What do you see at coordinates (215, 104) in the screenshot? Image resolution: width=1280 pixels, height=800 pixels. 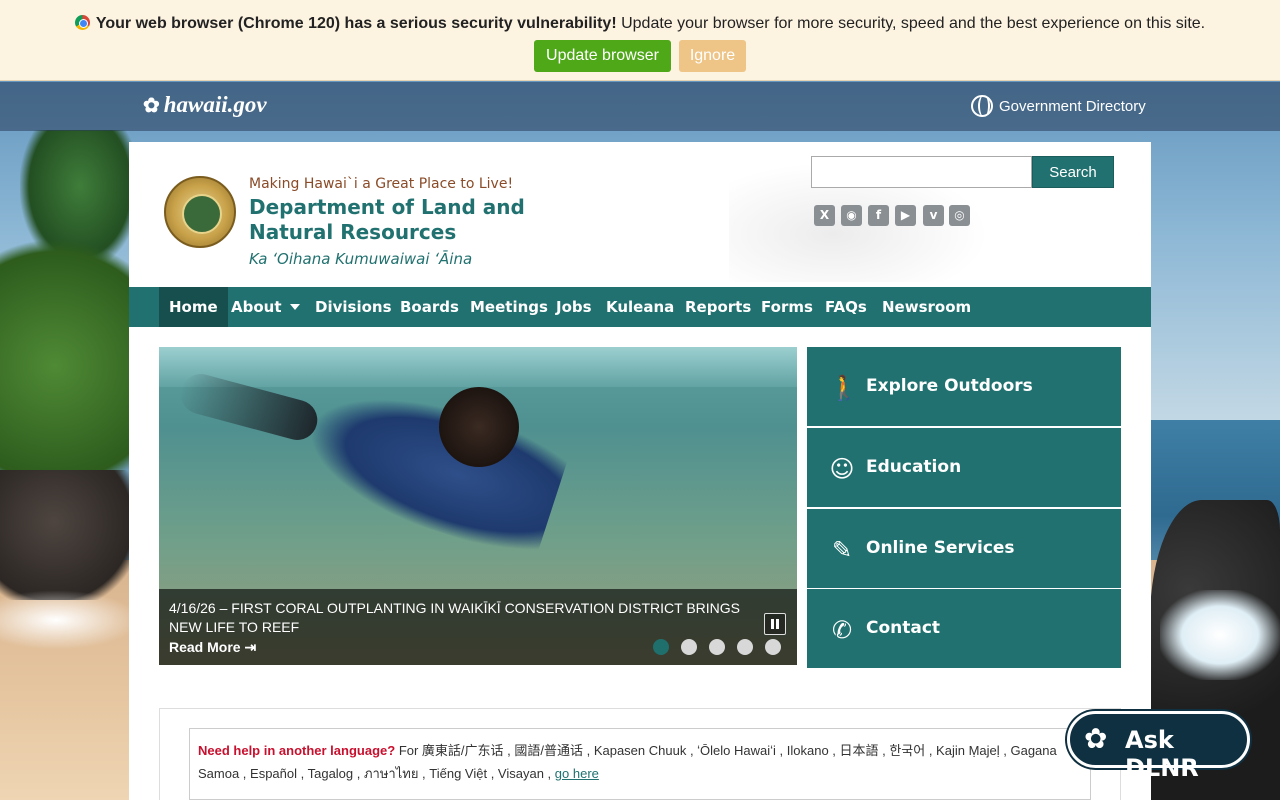 I see `hawaii-gov-text: hawaii.gov` at bounding box center [215, 104].